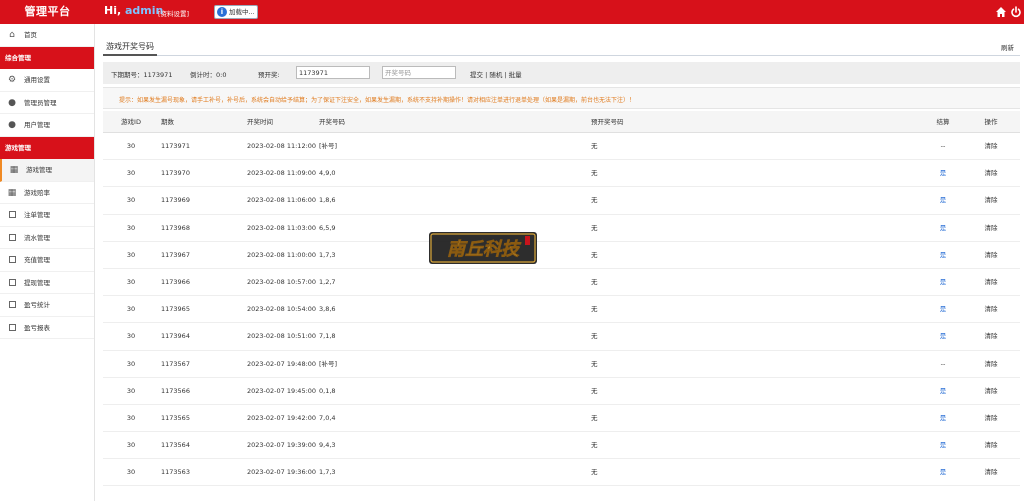 This screenshot has width=1024, height=501. Describe the element at coordinates (282, 336) in the screenshot. I see `cell-draw-time: 2023-02-08 10:51:00` at that location.